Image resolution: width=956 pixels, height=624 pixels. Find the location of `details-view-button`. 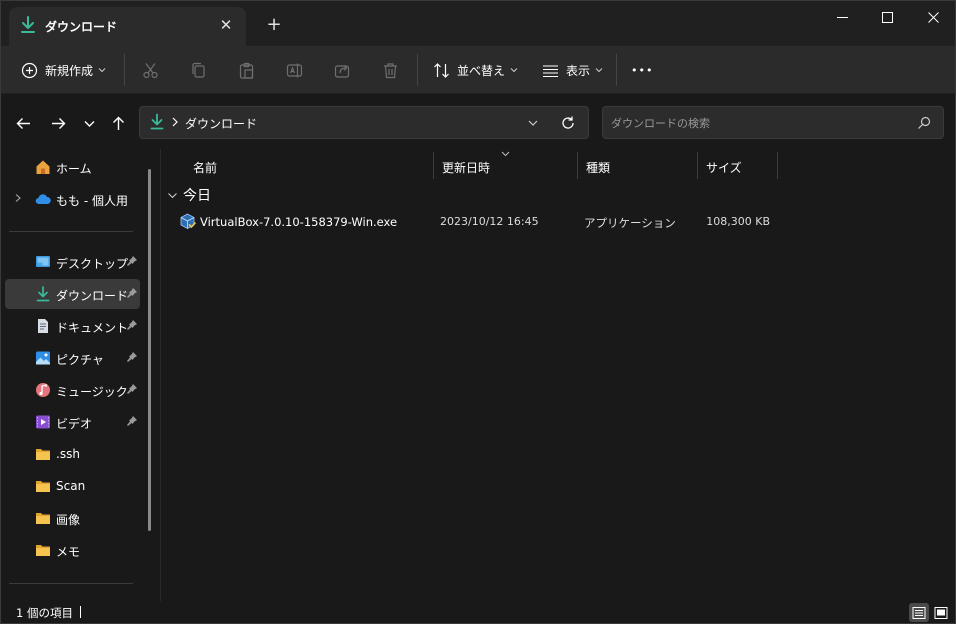

details-view-button is located at coordinates (919, 612).